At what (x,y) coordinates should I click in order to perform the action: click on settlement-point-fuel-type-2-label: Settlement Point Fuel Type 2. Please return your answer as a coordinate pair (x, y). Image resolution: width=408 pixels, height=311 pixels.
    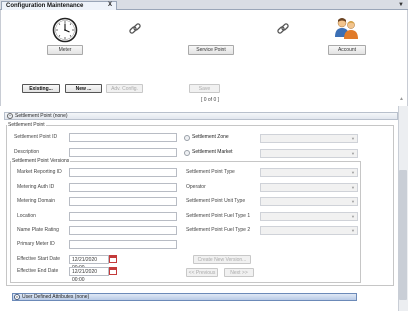
    Looking at the image, I should click on (218, 230).